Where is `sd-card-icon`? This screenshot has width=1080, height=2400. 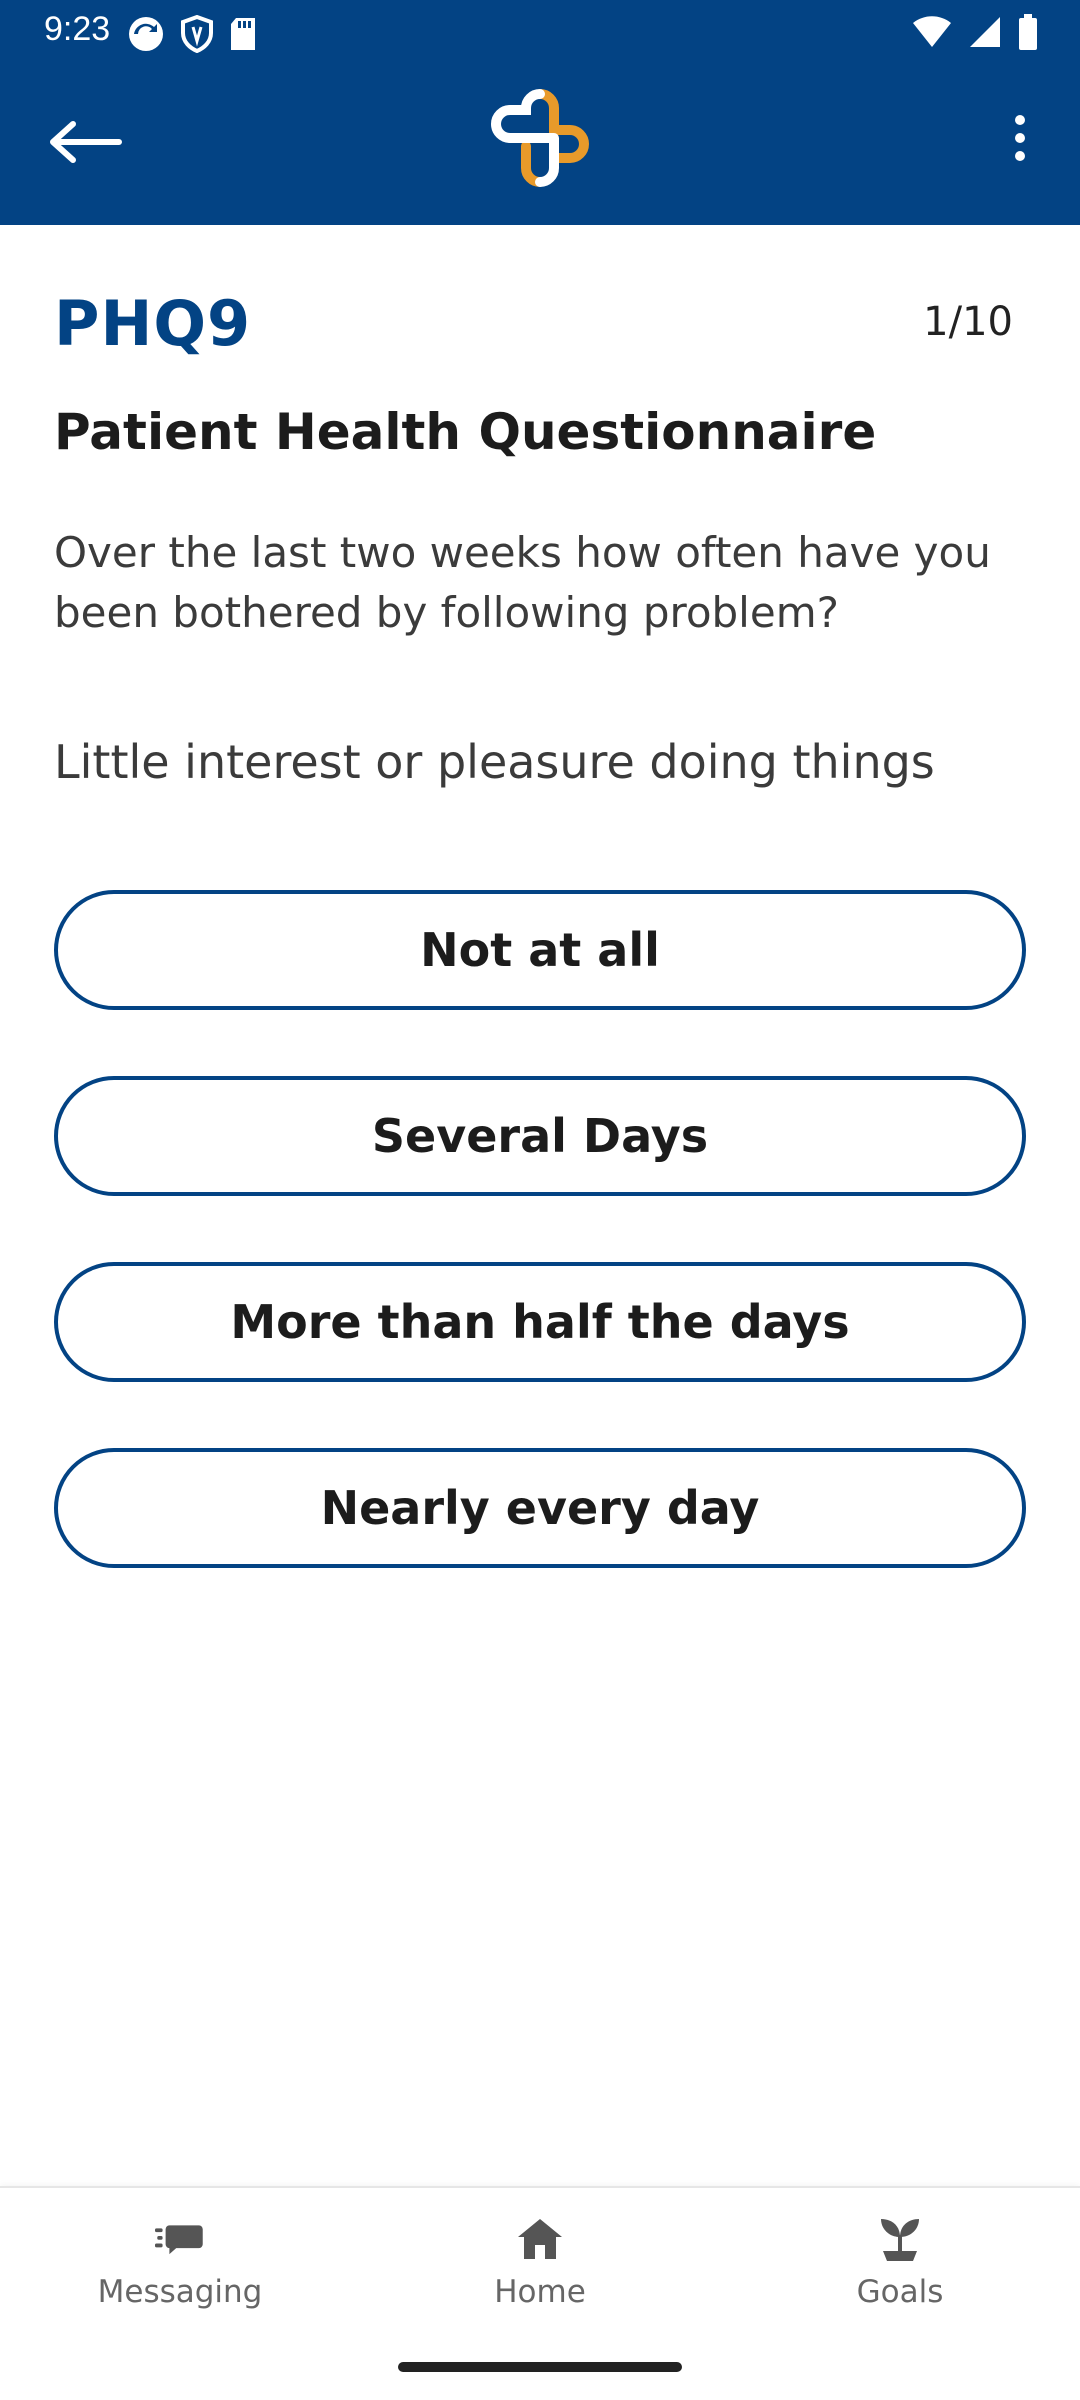
sd-card-icon is located at coordinates (243, 36).